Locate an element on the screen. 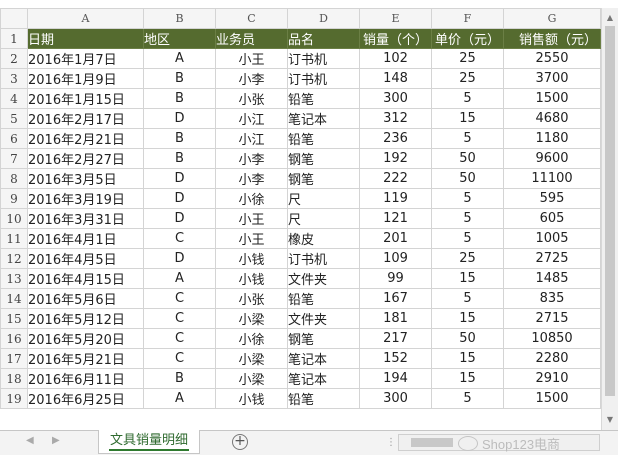 The width and height of the screenshot is (618, 455). row-header: 18 is located at coordinates (14, 378).